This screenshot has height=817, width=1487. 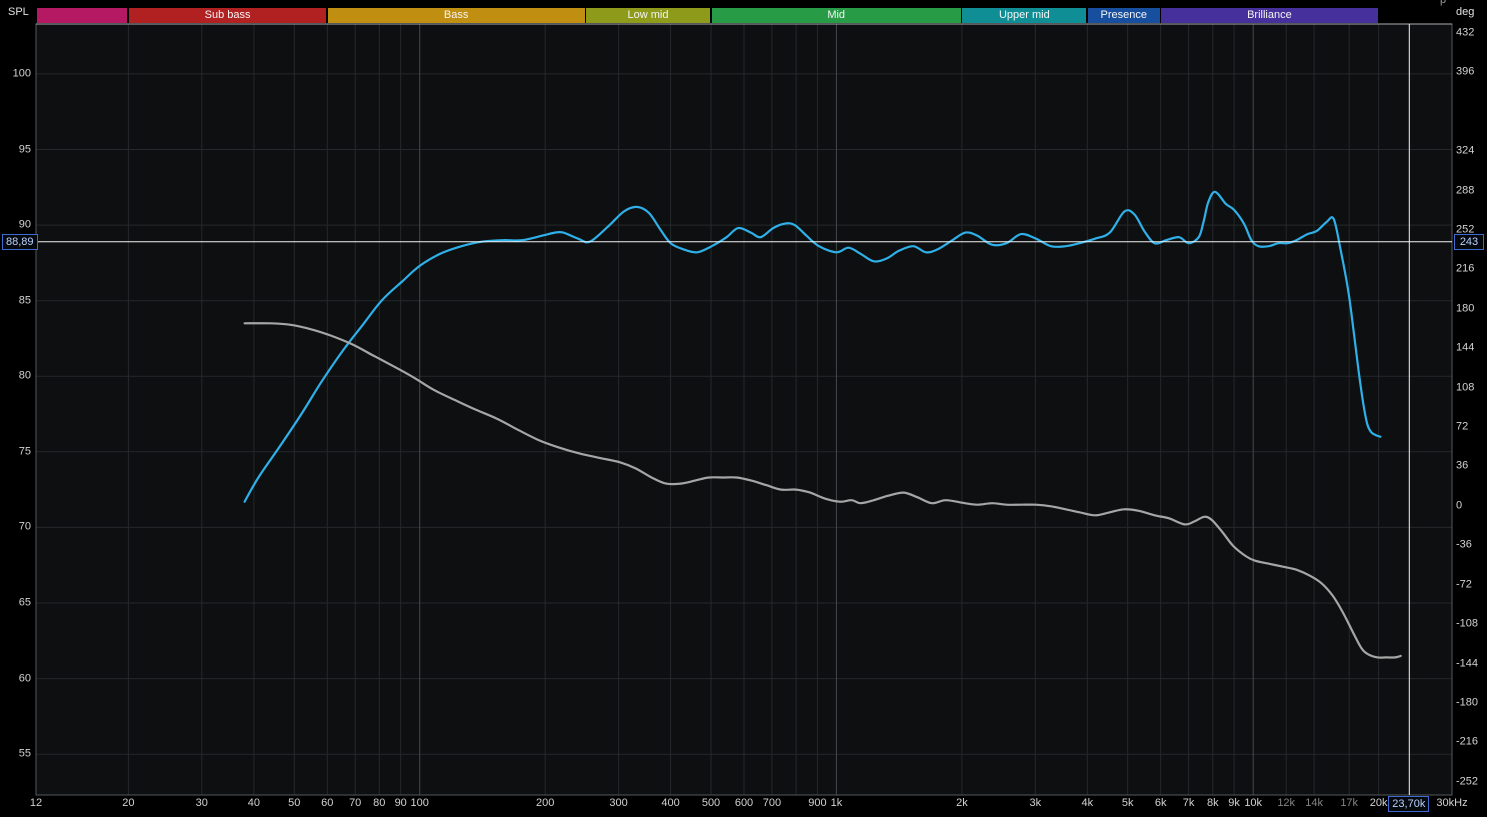 What do you see at coordinates (1123, 15) in the screenshot?
I see `band-presence: Presence` at bounding box center [1123, 15].